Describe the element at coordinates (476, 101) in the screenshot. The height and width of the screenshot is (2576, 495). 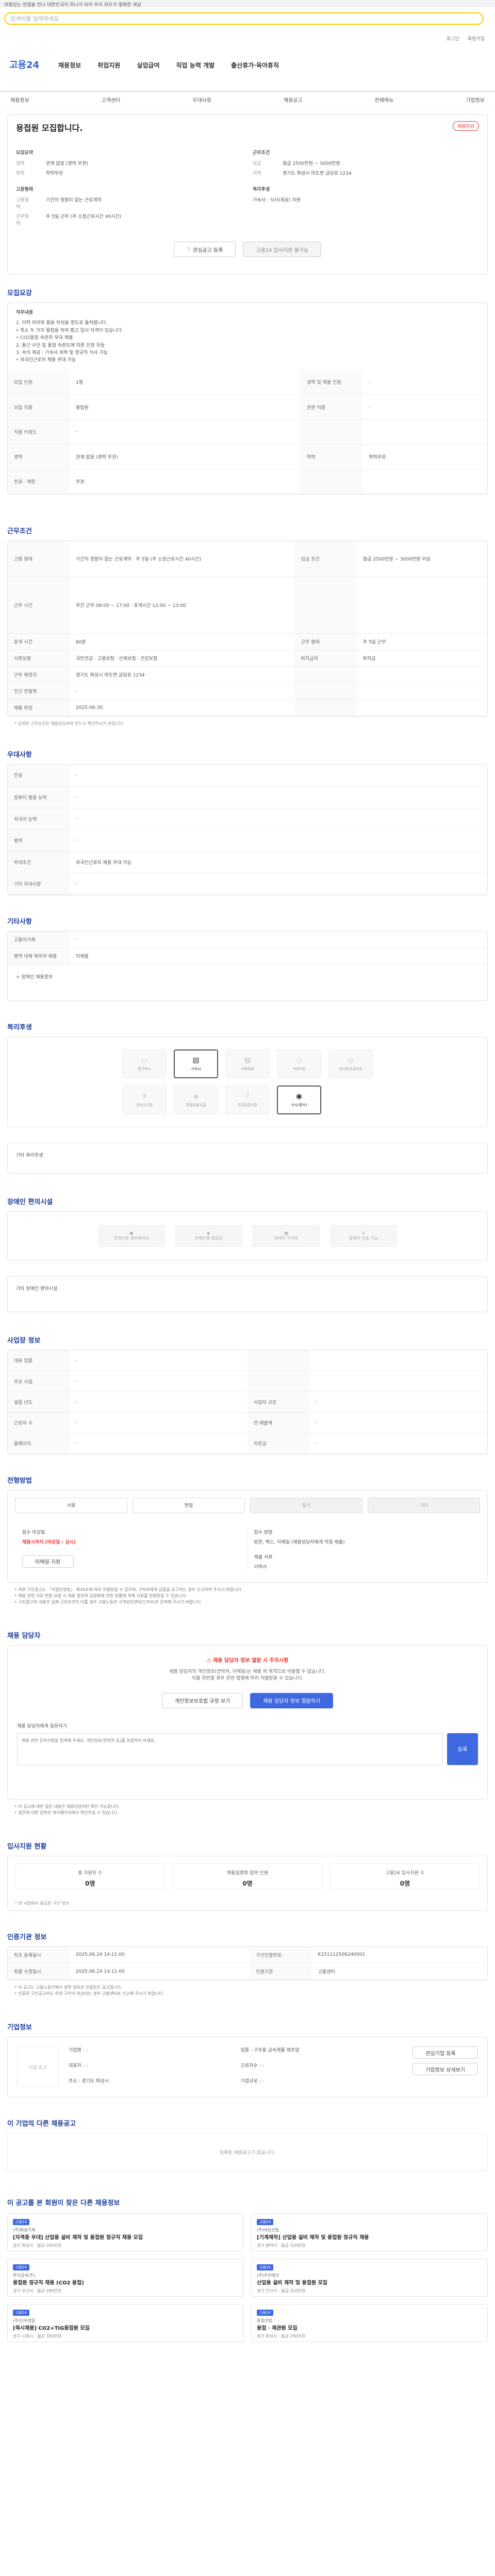
I see `sub-nav-item: 기업정보` at that location.